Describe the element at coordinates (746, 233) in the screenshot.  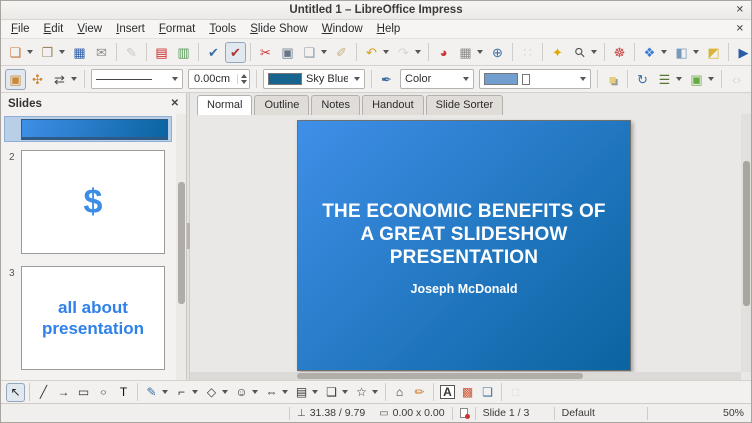
I see `vertical-scrollbar-thumb` at that location.